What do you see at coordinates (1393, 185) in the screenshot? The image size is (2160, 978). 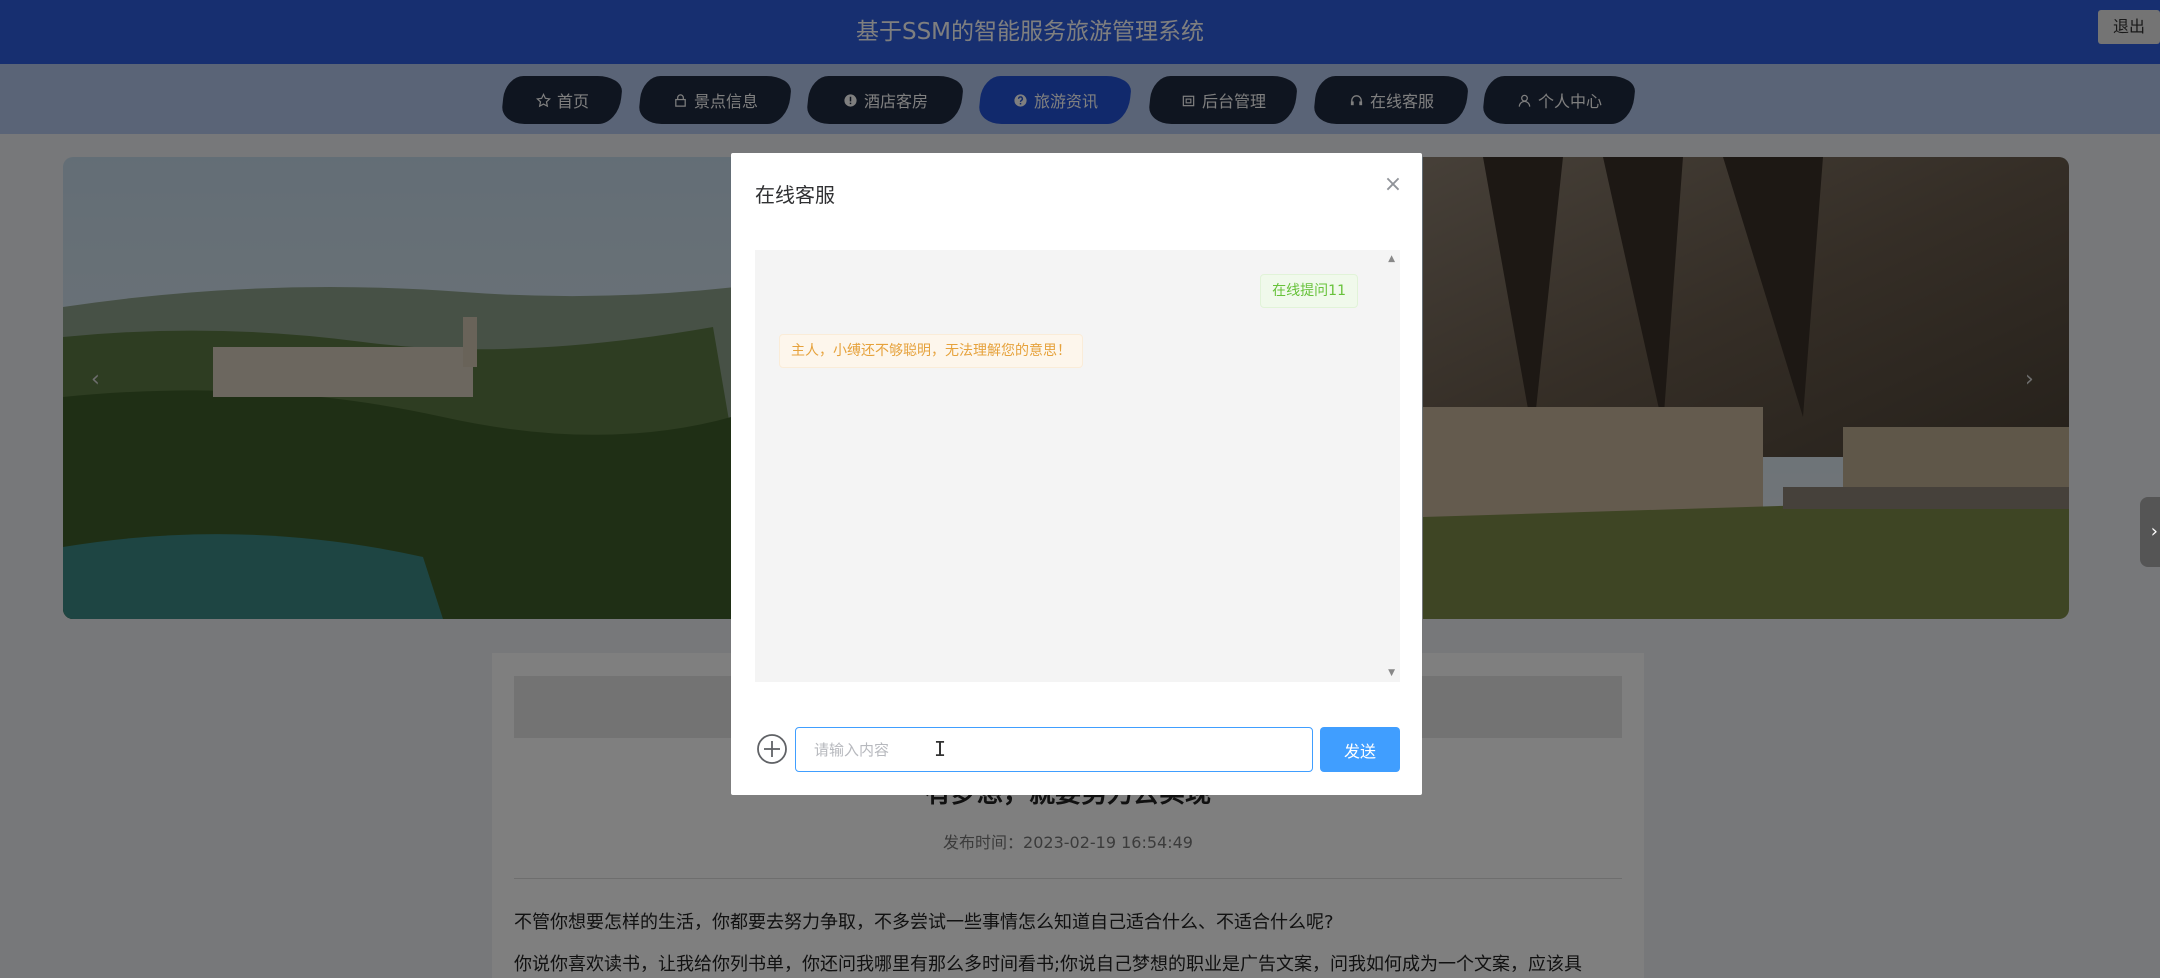 I see `close-icon: ×` at bounding box center [1393, 185].